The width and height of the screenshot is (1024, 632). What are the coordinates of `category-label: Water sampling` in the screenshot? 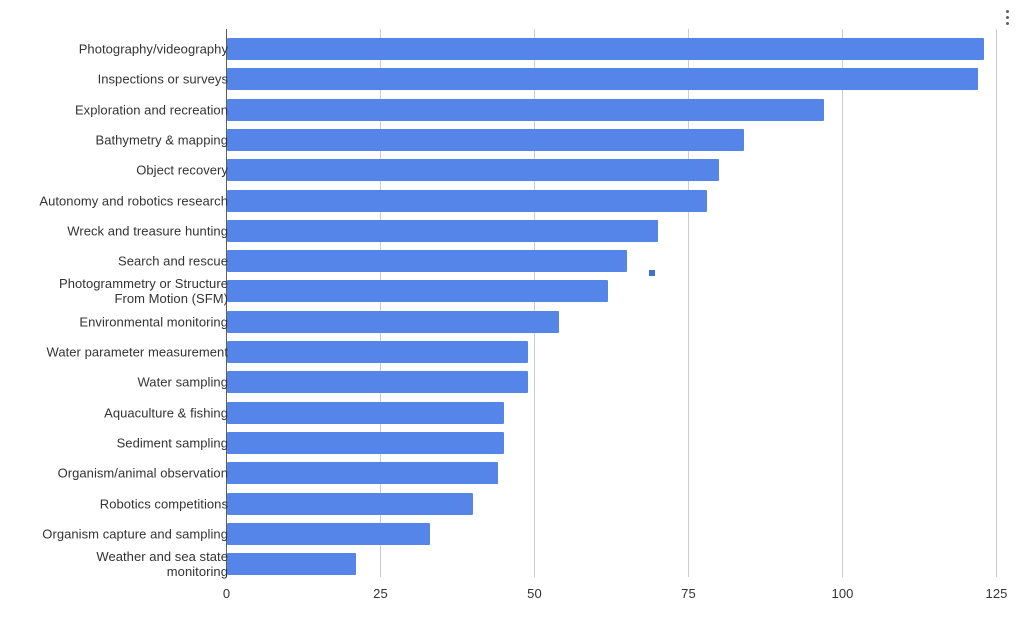 It's located at (182, 382).